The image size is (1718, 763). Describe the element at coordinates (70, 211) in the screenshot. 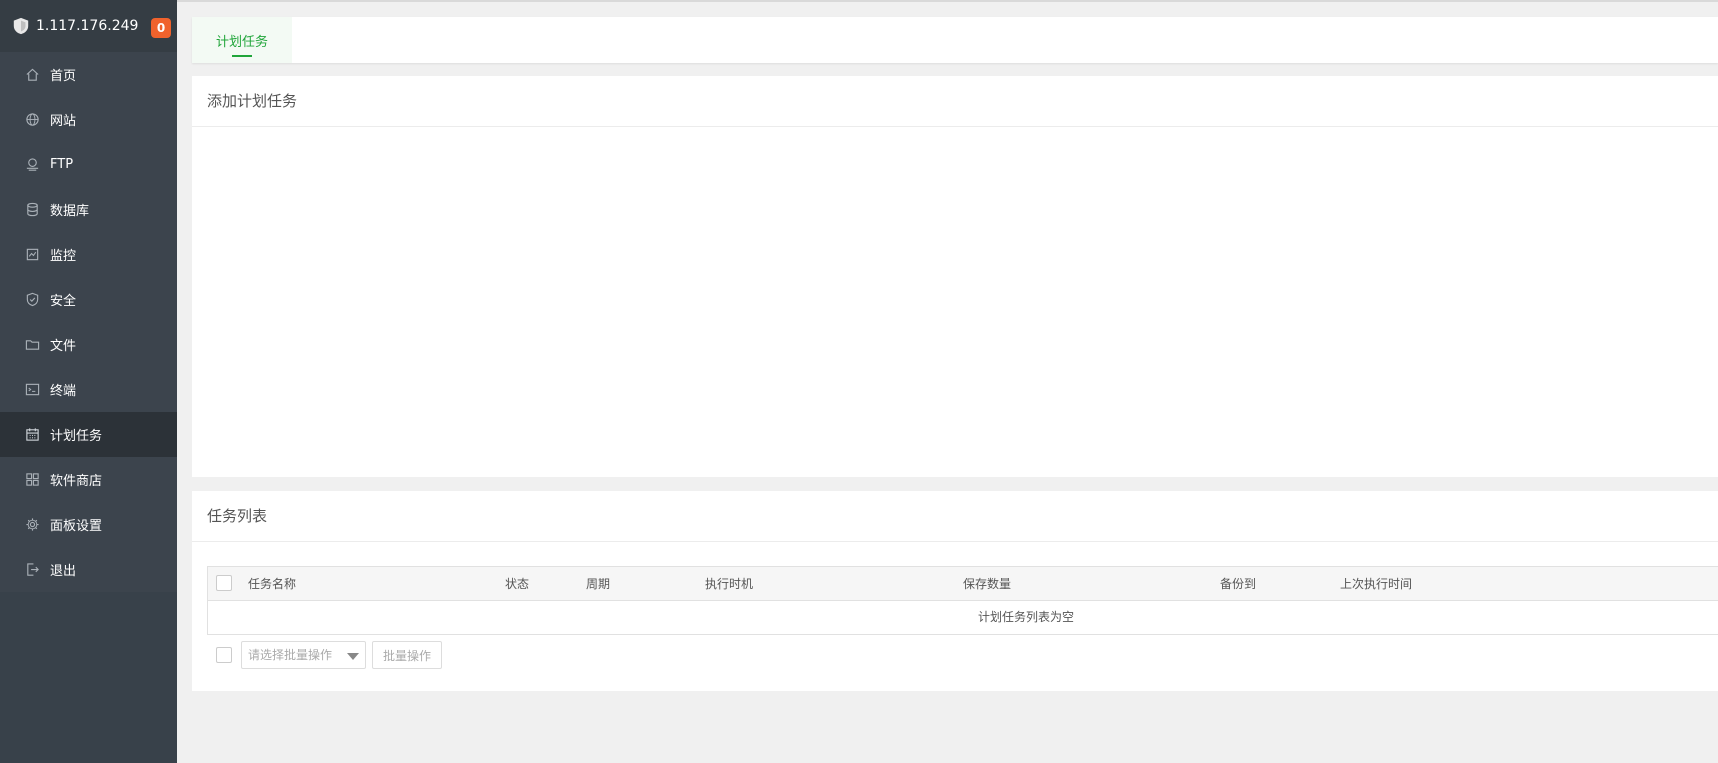

I see `sidebar-item-label: 数据库` at that location.